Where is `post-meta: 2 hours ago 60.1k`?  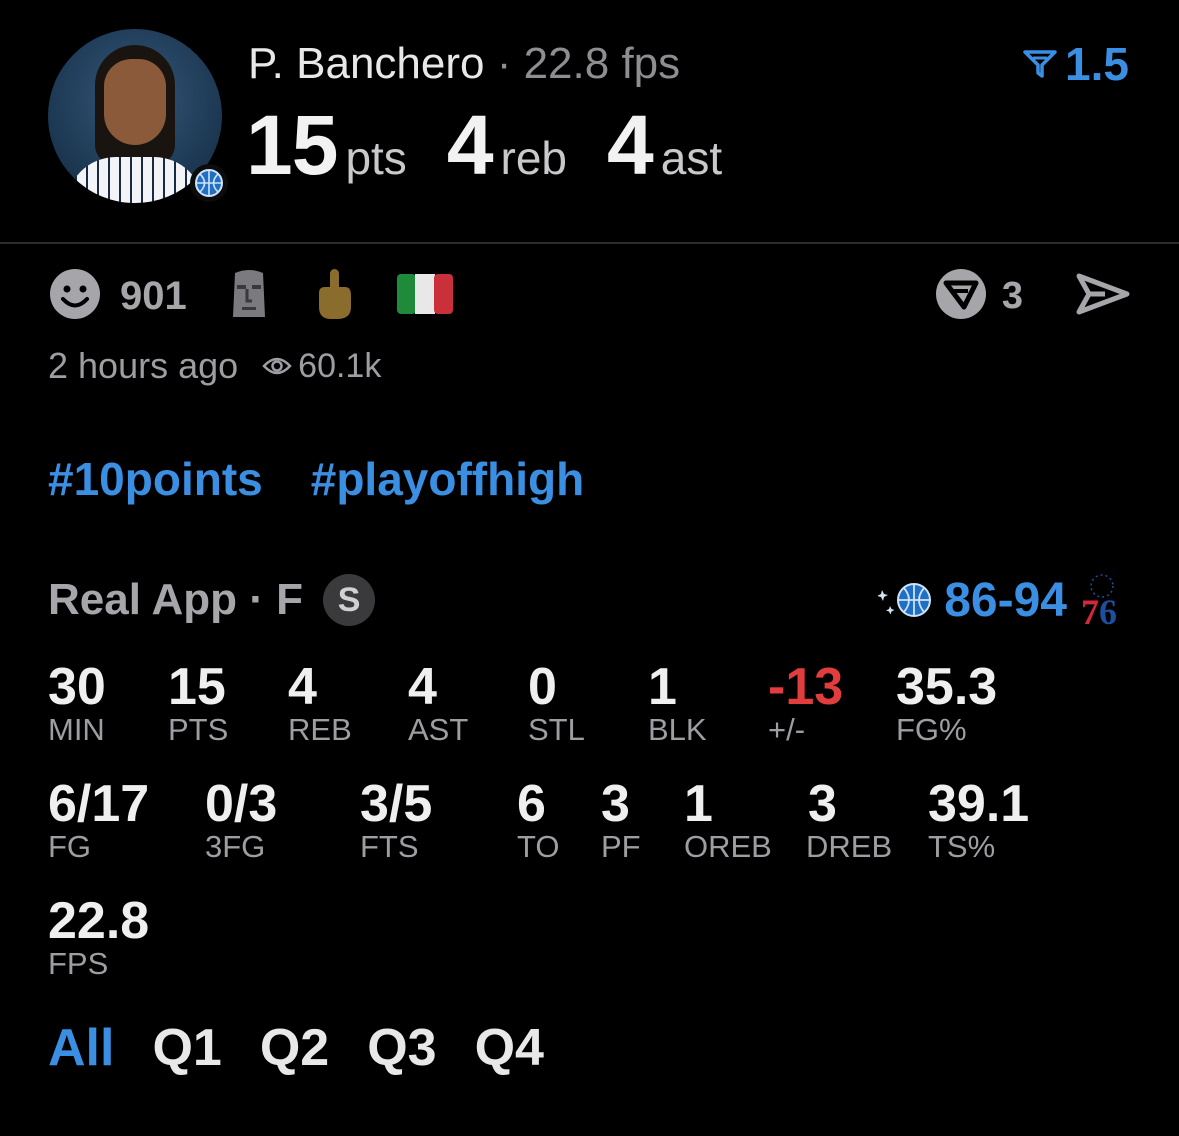
post-meta: 2 hours ago 60.1k is located at coordinates (214, 366).